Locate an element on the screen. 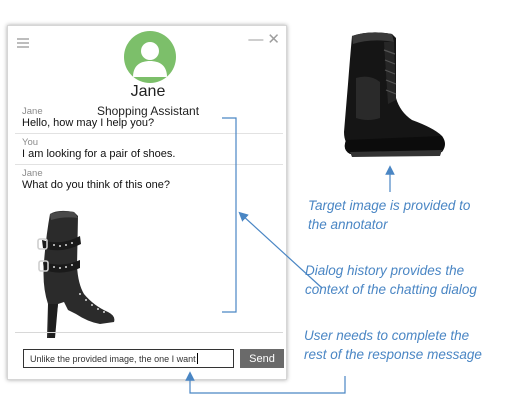  menu-icon is located at coordinates (23, 43).